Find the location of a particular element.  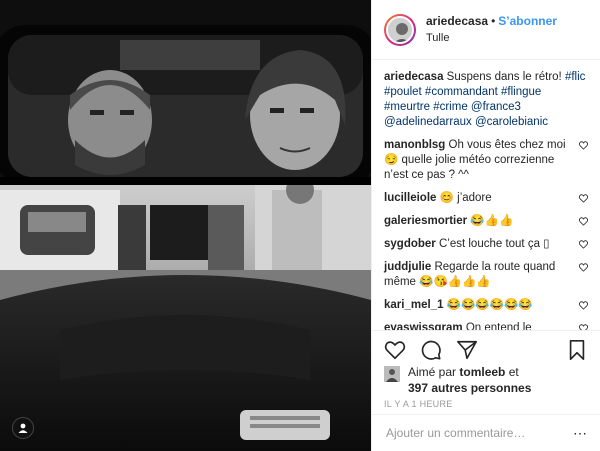

avatar is located at coordinates (400, 29).